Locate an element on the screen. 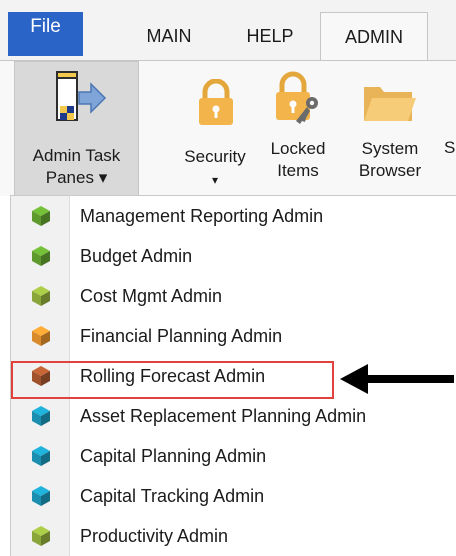 This screenshot has width=456, height=556. admin-task-panes-label-1: Admin Task is located at coordinates (76, 155).